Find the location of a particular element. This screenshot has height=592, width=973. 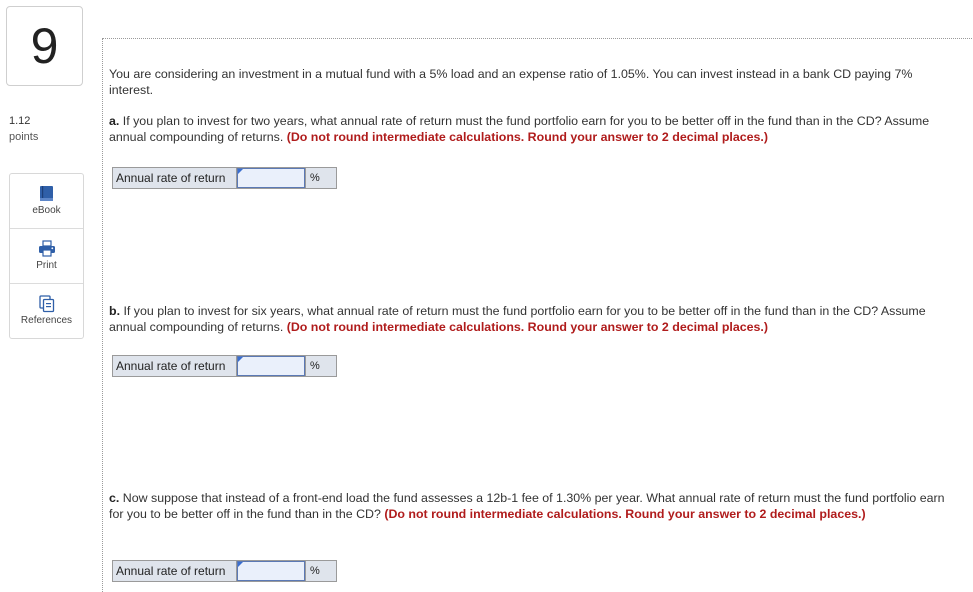

part-a-answer-label: Annual rate of return is located at coordinates (175, 178).